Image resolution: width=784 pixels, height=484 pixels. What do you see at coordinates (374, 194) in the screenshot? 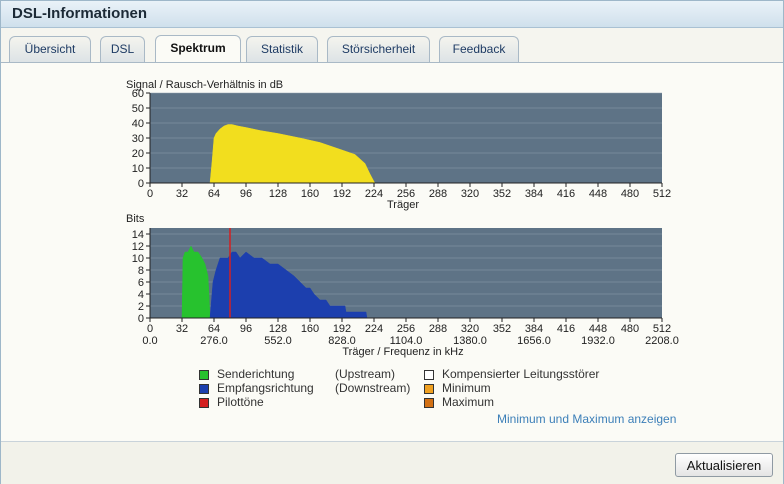
I see `c1-xtick-label: 224` at bounding box center [374, 194].